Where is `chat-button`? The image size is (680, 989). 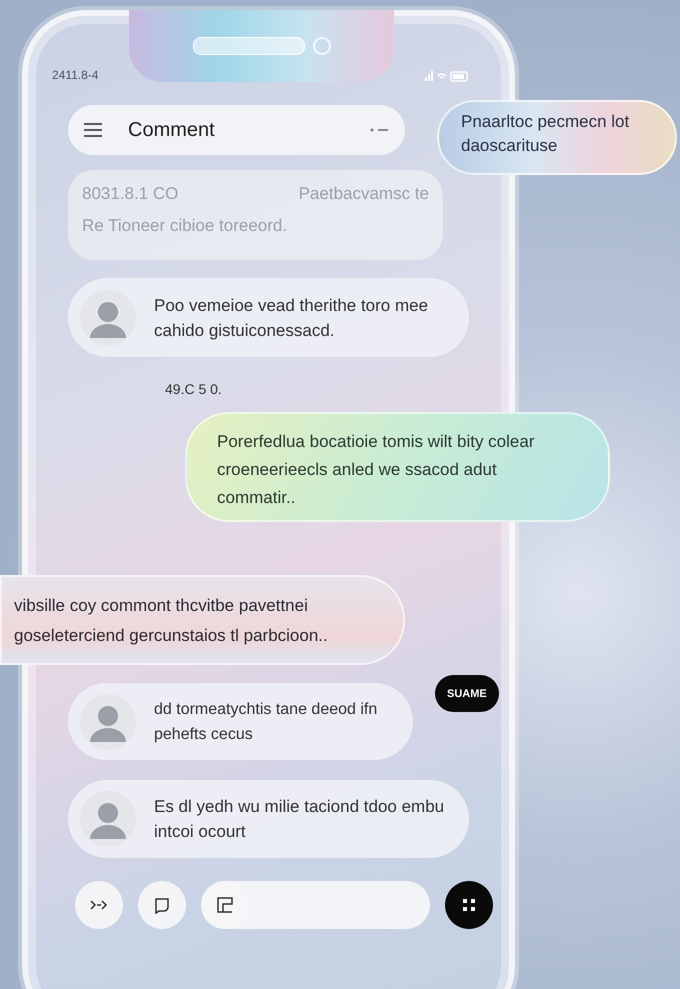 chat-button is located at coordinates (162, 905).